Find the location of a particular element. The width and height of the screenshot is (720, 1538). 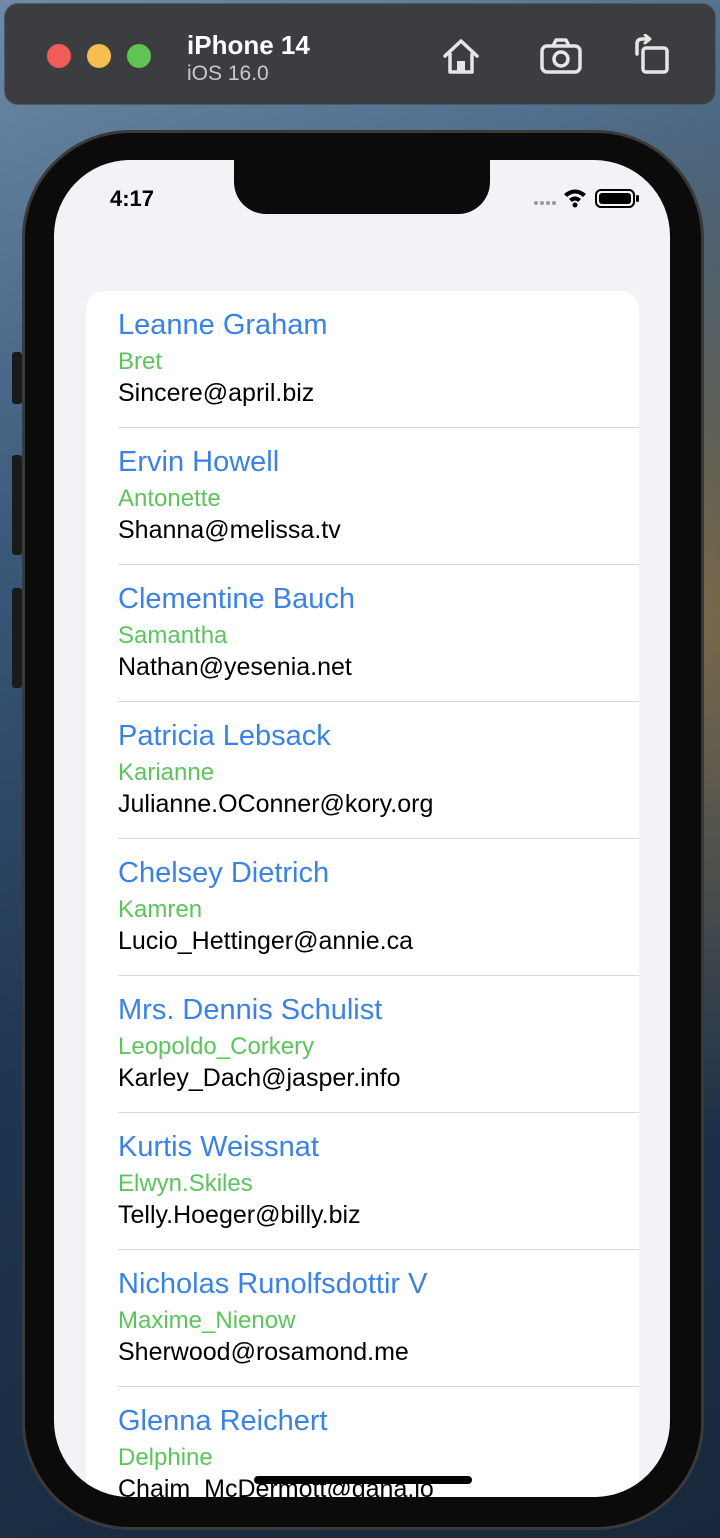

minimize-window-button is located at coordinates (99, 56).